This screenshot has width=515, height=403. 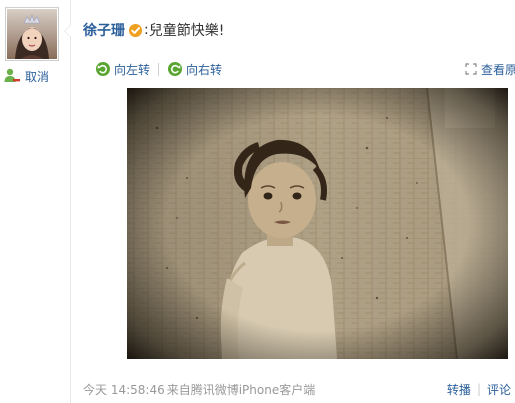 I want to click on post-actions: 转播 | 评论, so click(x=479, y=389).